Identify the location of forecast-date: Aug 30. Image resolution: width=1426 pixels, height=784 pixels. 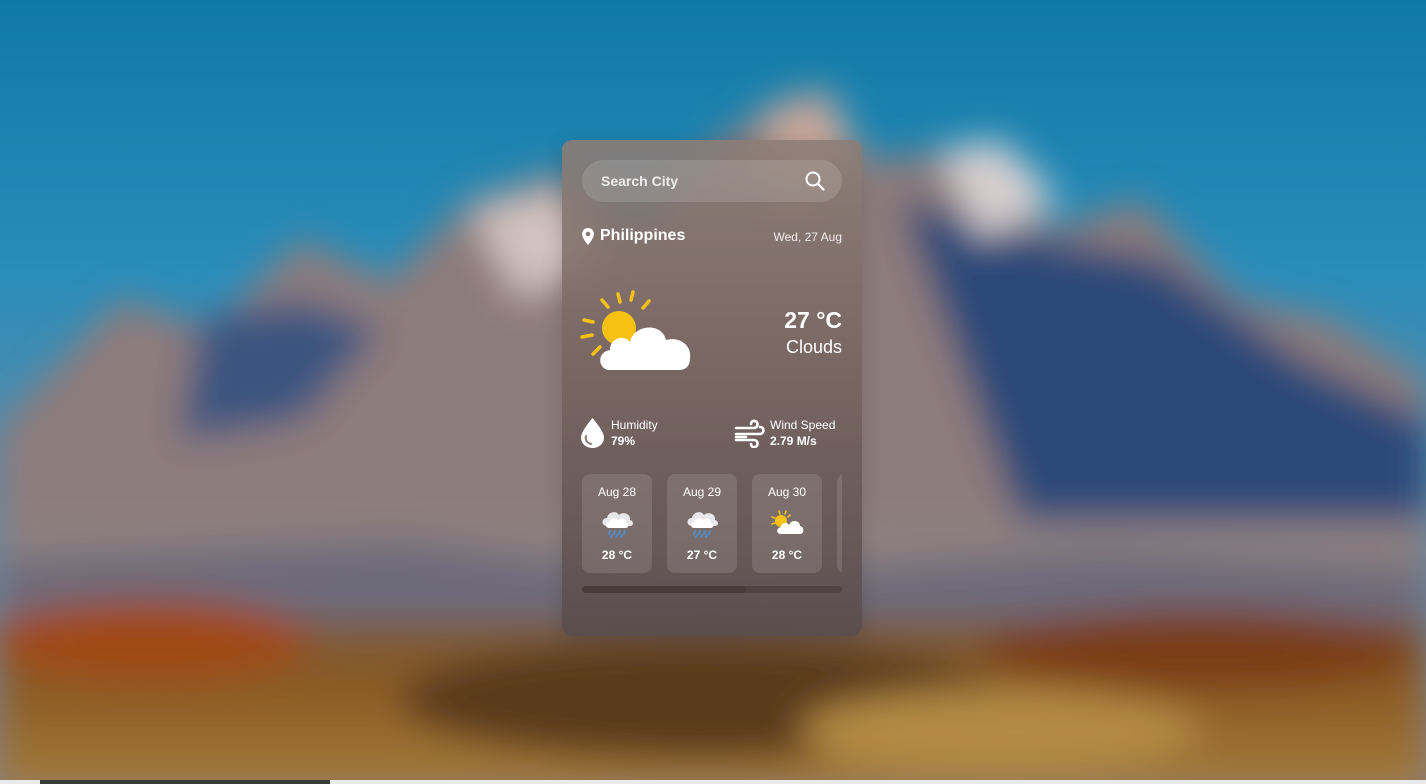
(787, 492).